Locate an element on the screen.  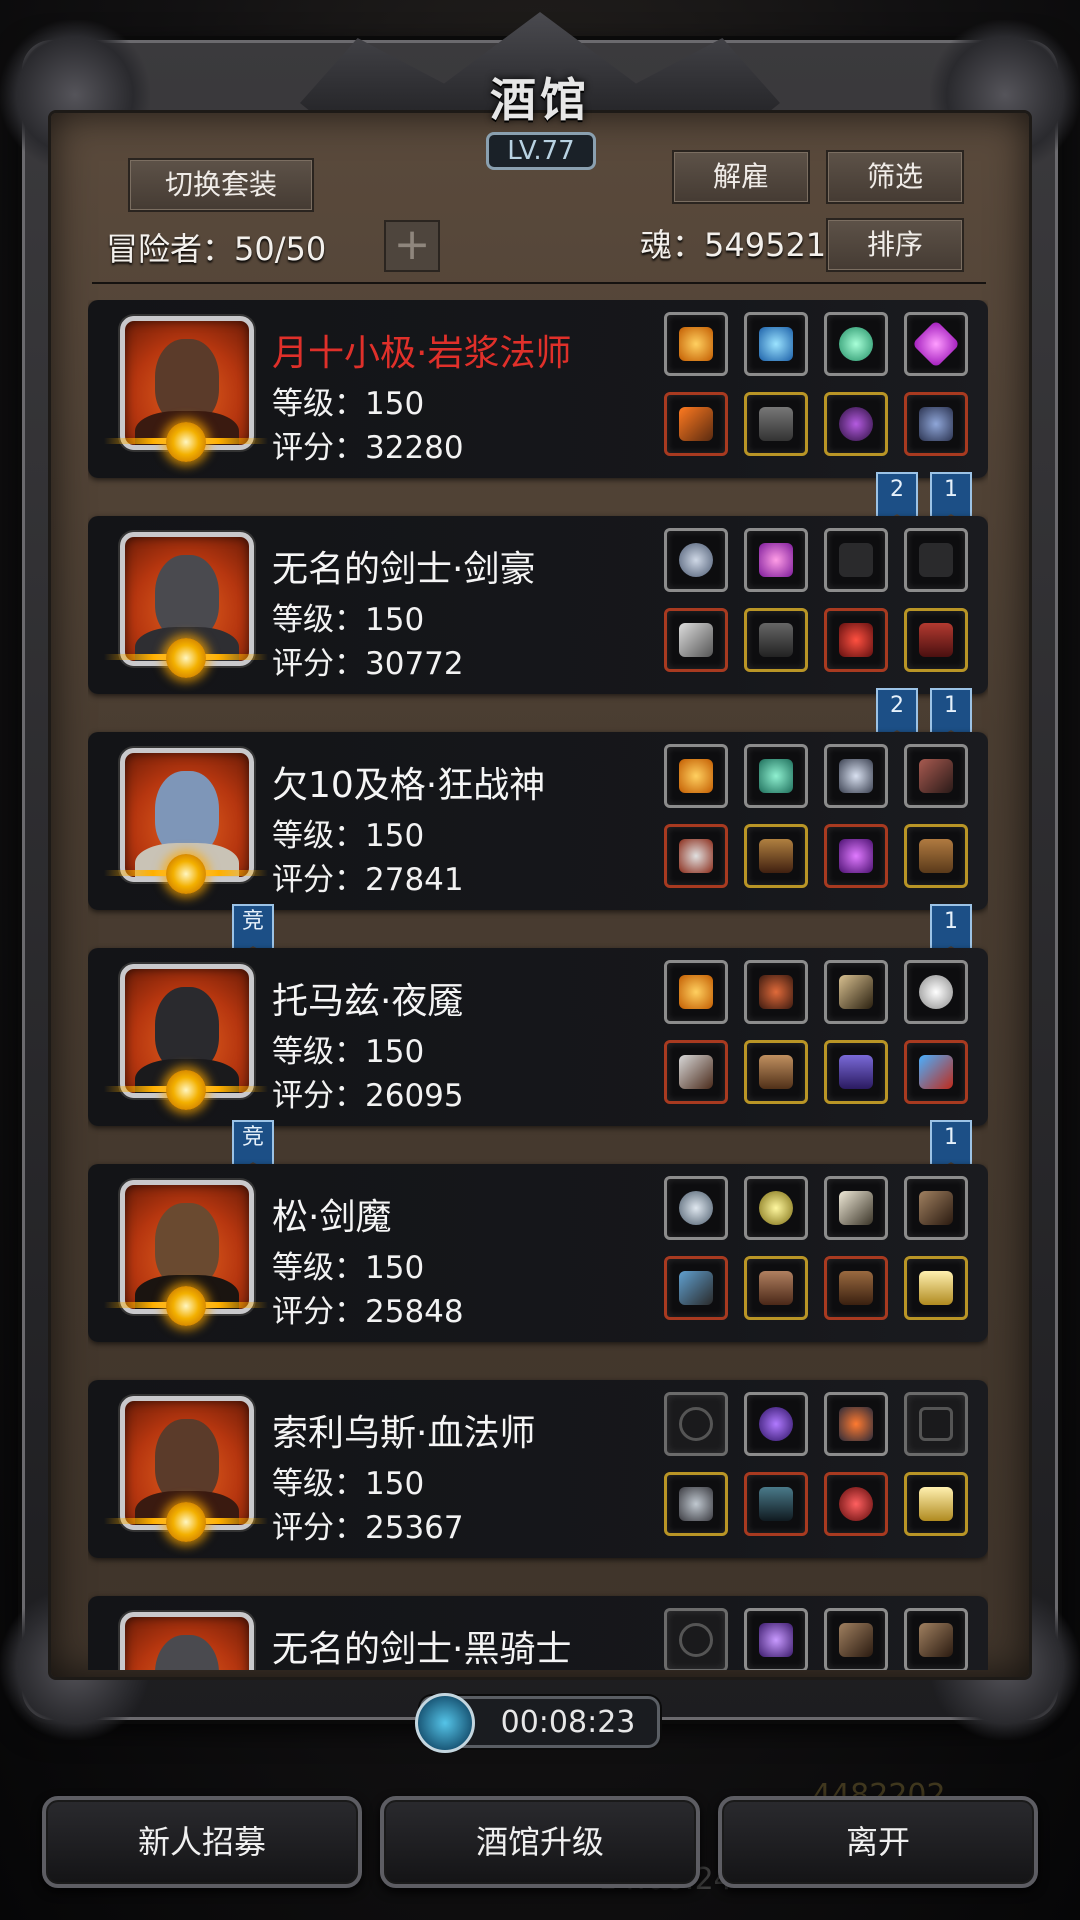
demon-helmet-icon is located at coordinates (856, 640).